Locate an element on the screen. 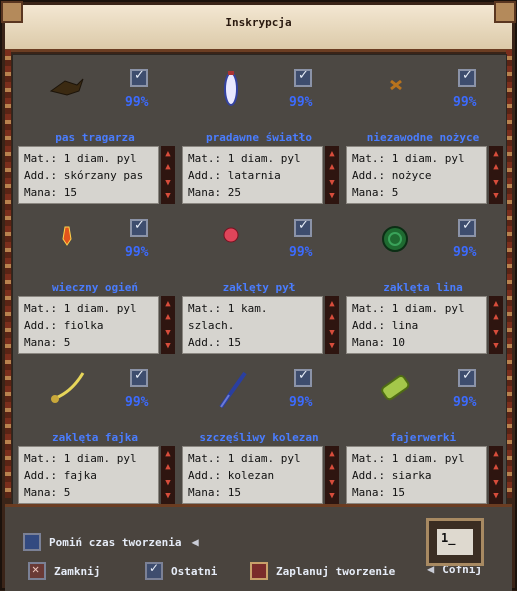 The height and width of the screenshot is (591, 517). recipe-name: pradawne światło is located at coordinates (259, 137).